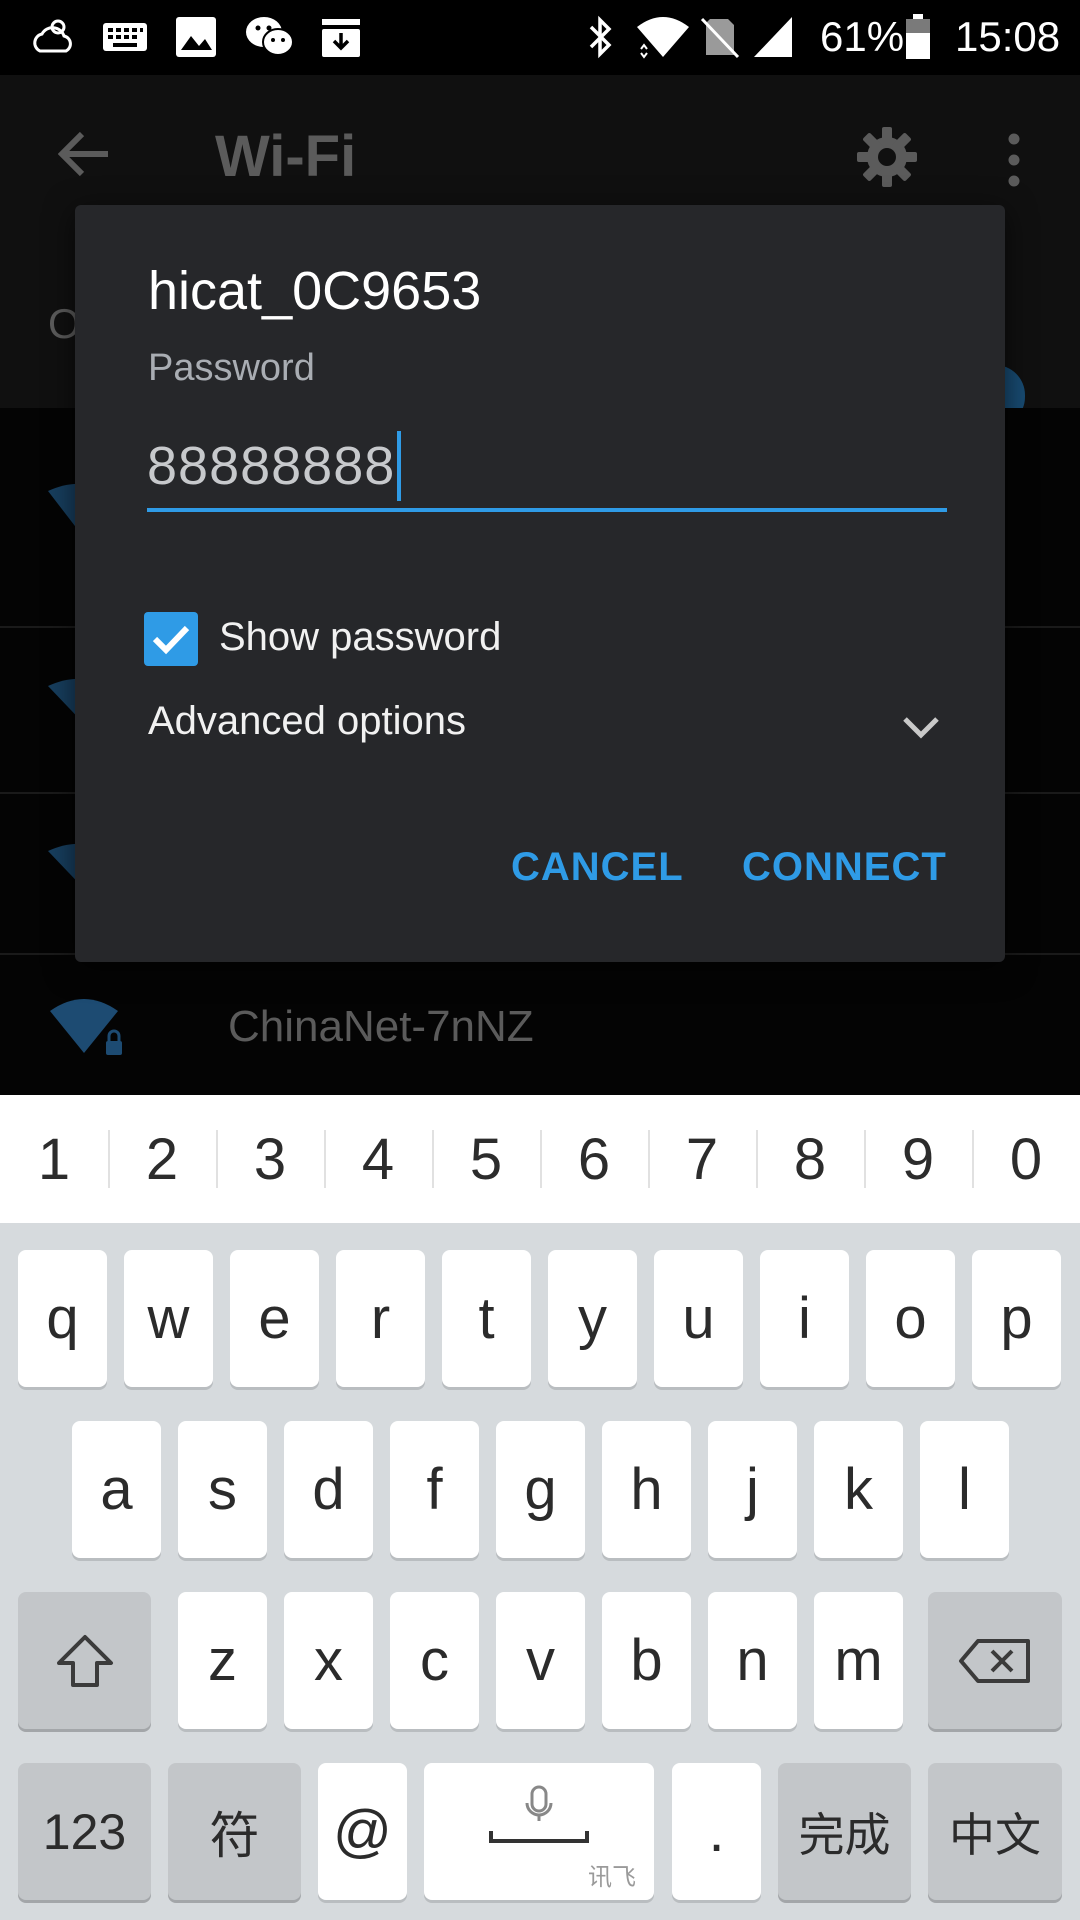 The image size is (1080, 1920). I want to click on cancel-button: CANCEL, so click(597, 867).